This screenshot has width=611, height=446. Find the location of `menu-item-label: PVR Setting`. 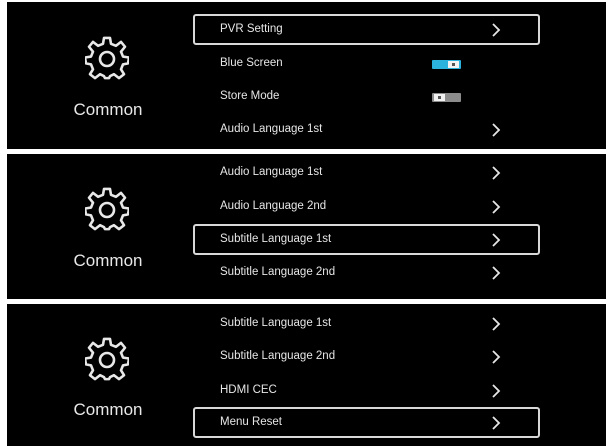

menu-item-label: PVR Setting is located at coordinates (251, 29).